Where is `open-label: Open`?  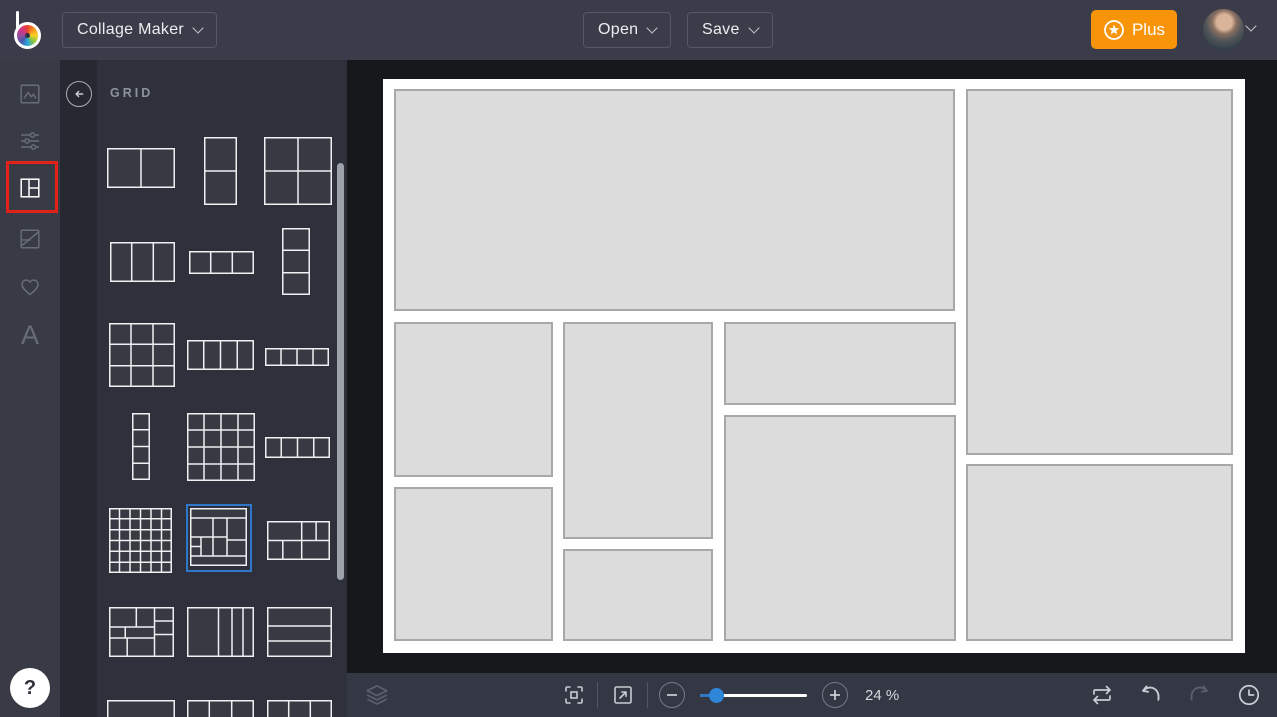 open-label: Open is located at coordinates (618, 29).